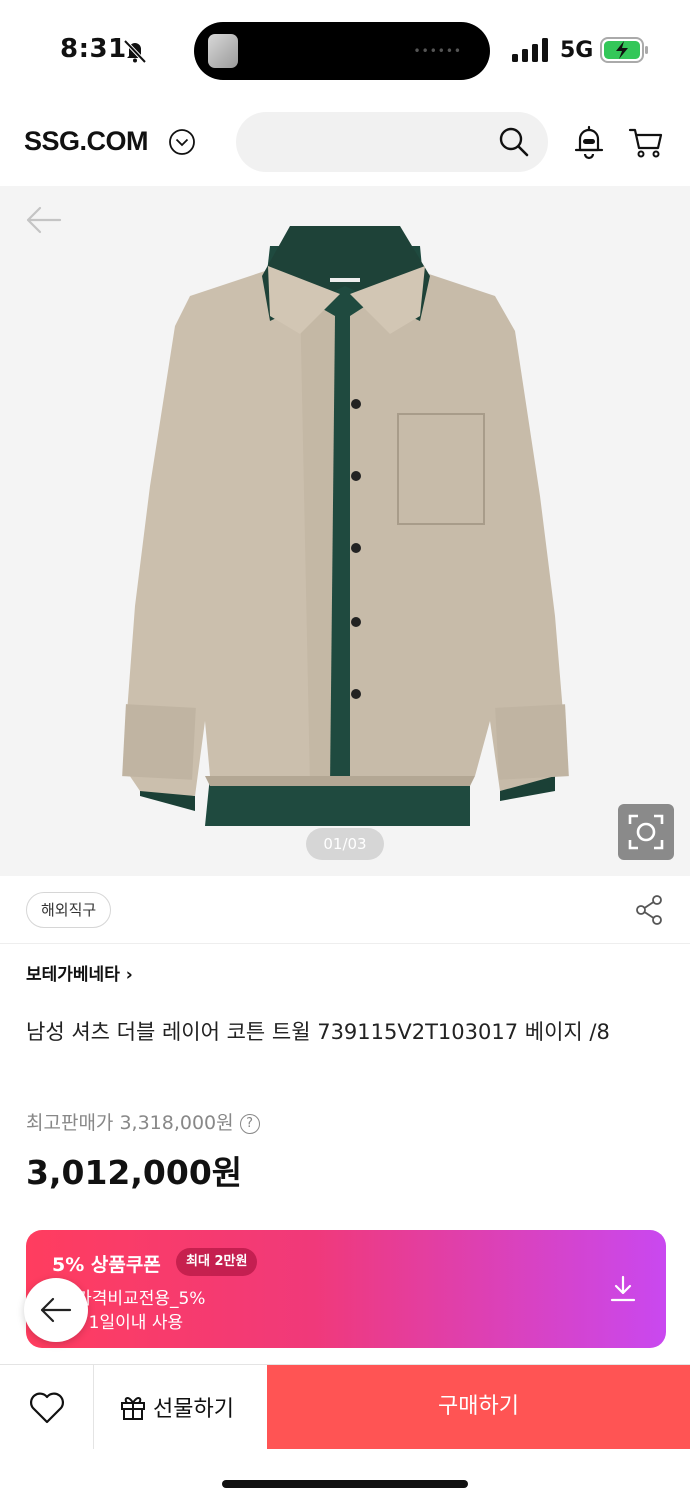  I want to click on bottom-action-bar: 선물하기 구매하기, so click(345, 1406).